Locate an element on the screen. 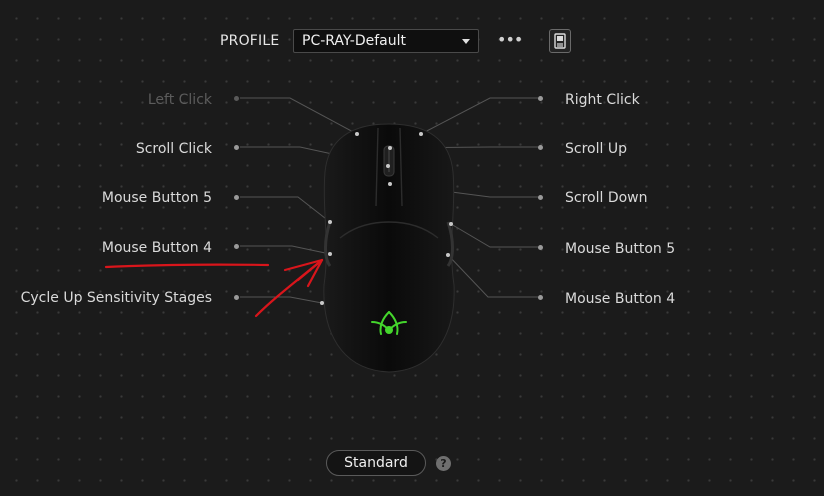 Image resolution: width=824 pixels, height=496 pixels. button-left-click-label: Left Click is located at coordinates (180, 100).